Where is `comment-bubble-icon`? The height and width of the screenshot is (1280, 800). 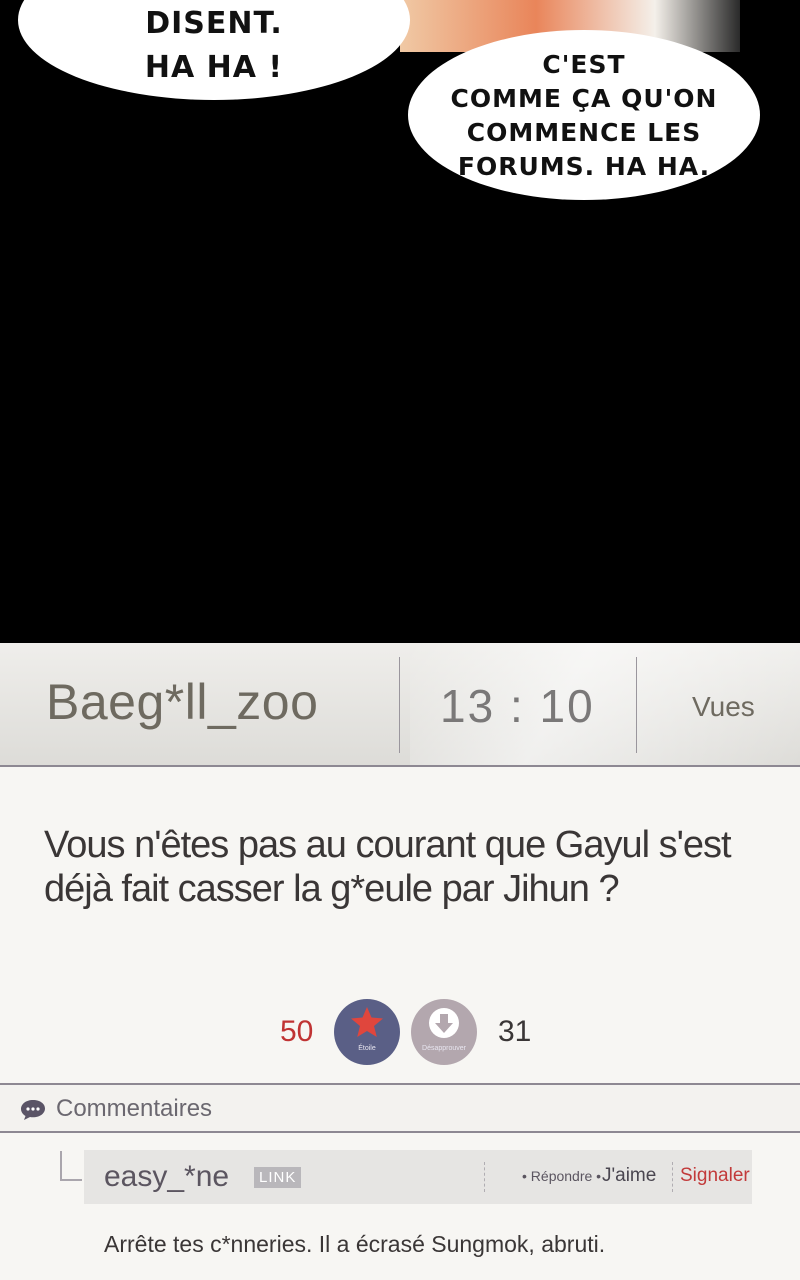 comment-bubble-icon is located at coordinates (33, 1110).